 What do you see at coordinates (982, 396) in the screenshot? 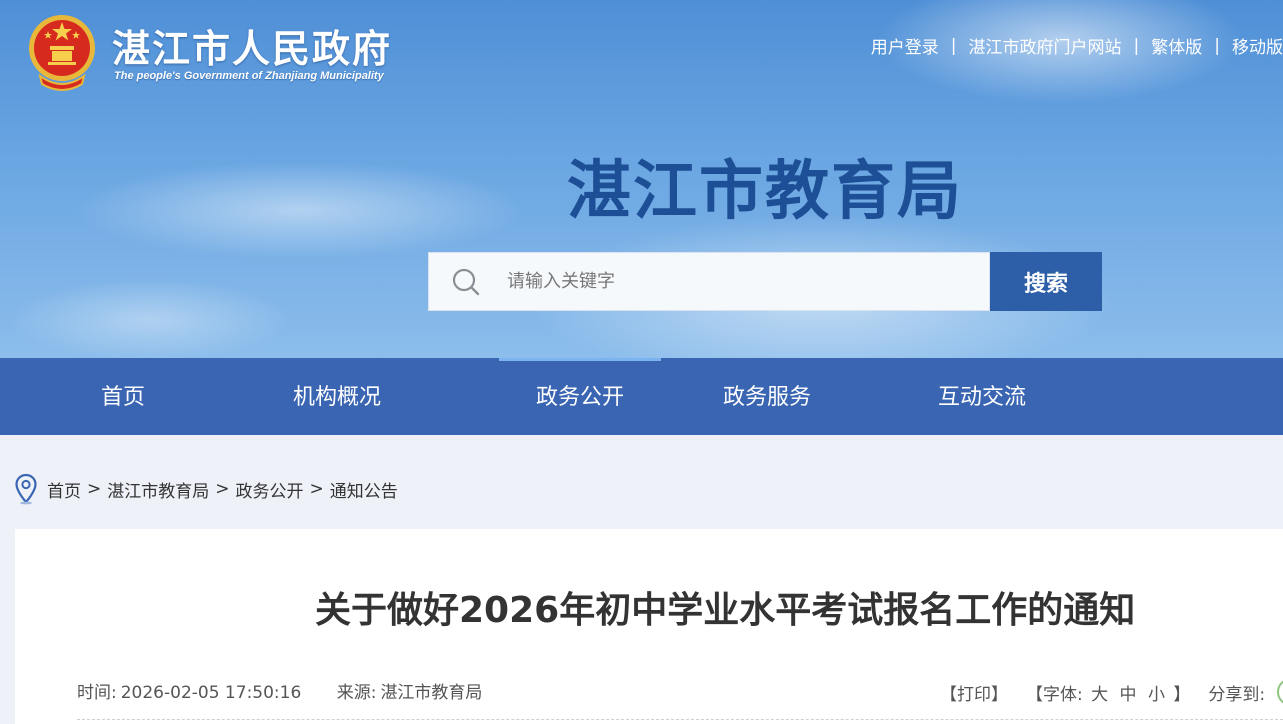
I see `nav-item-interaction: 互动交流` at bounding box center [982, 396].